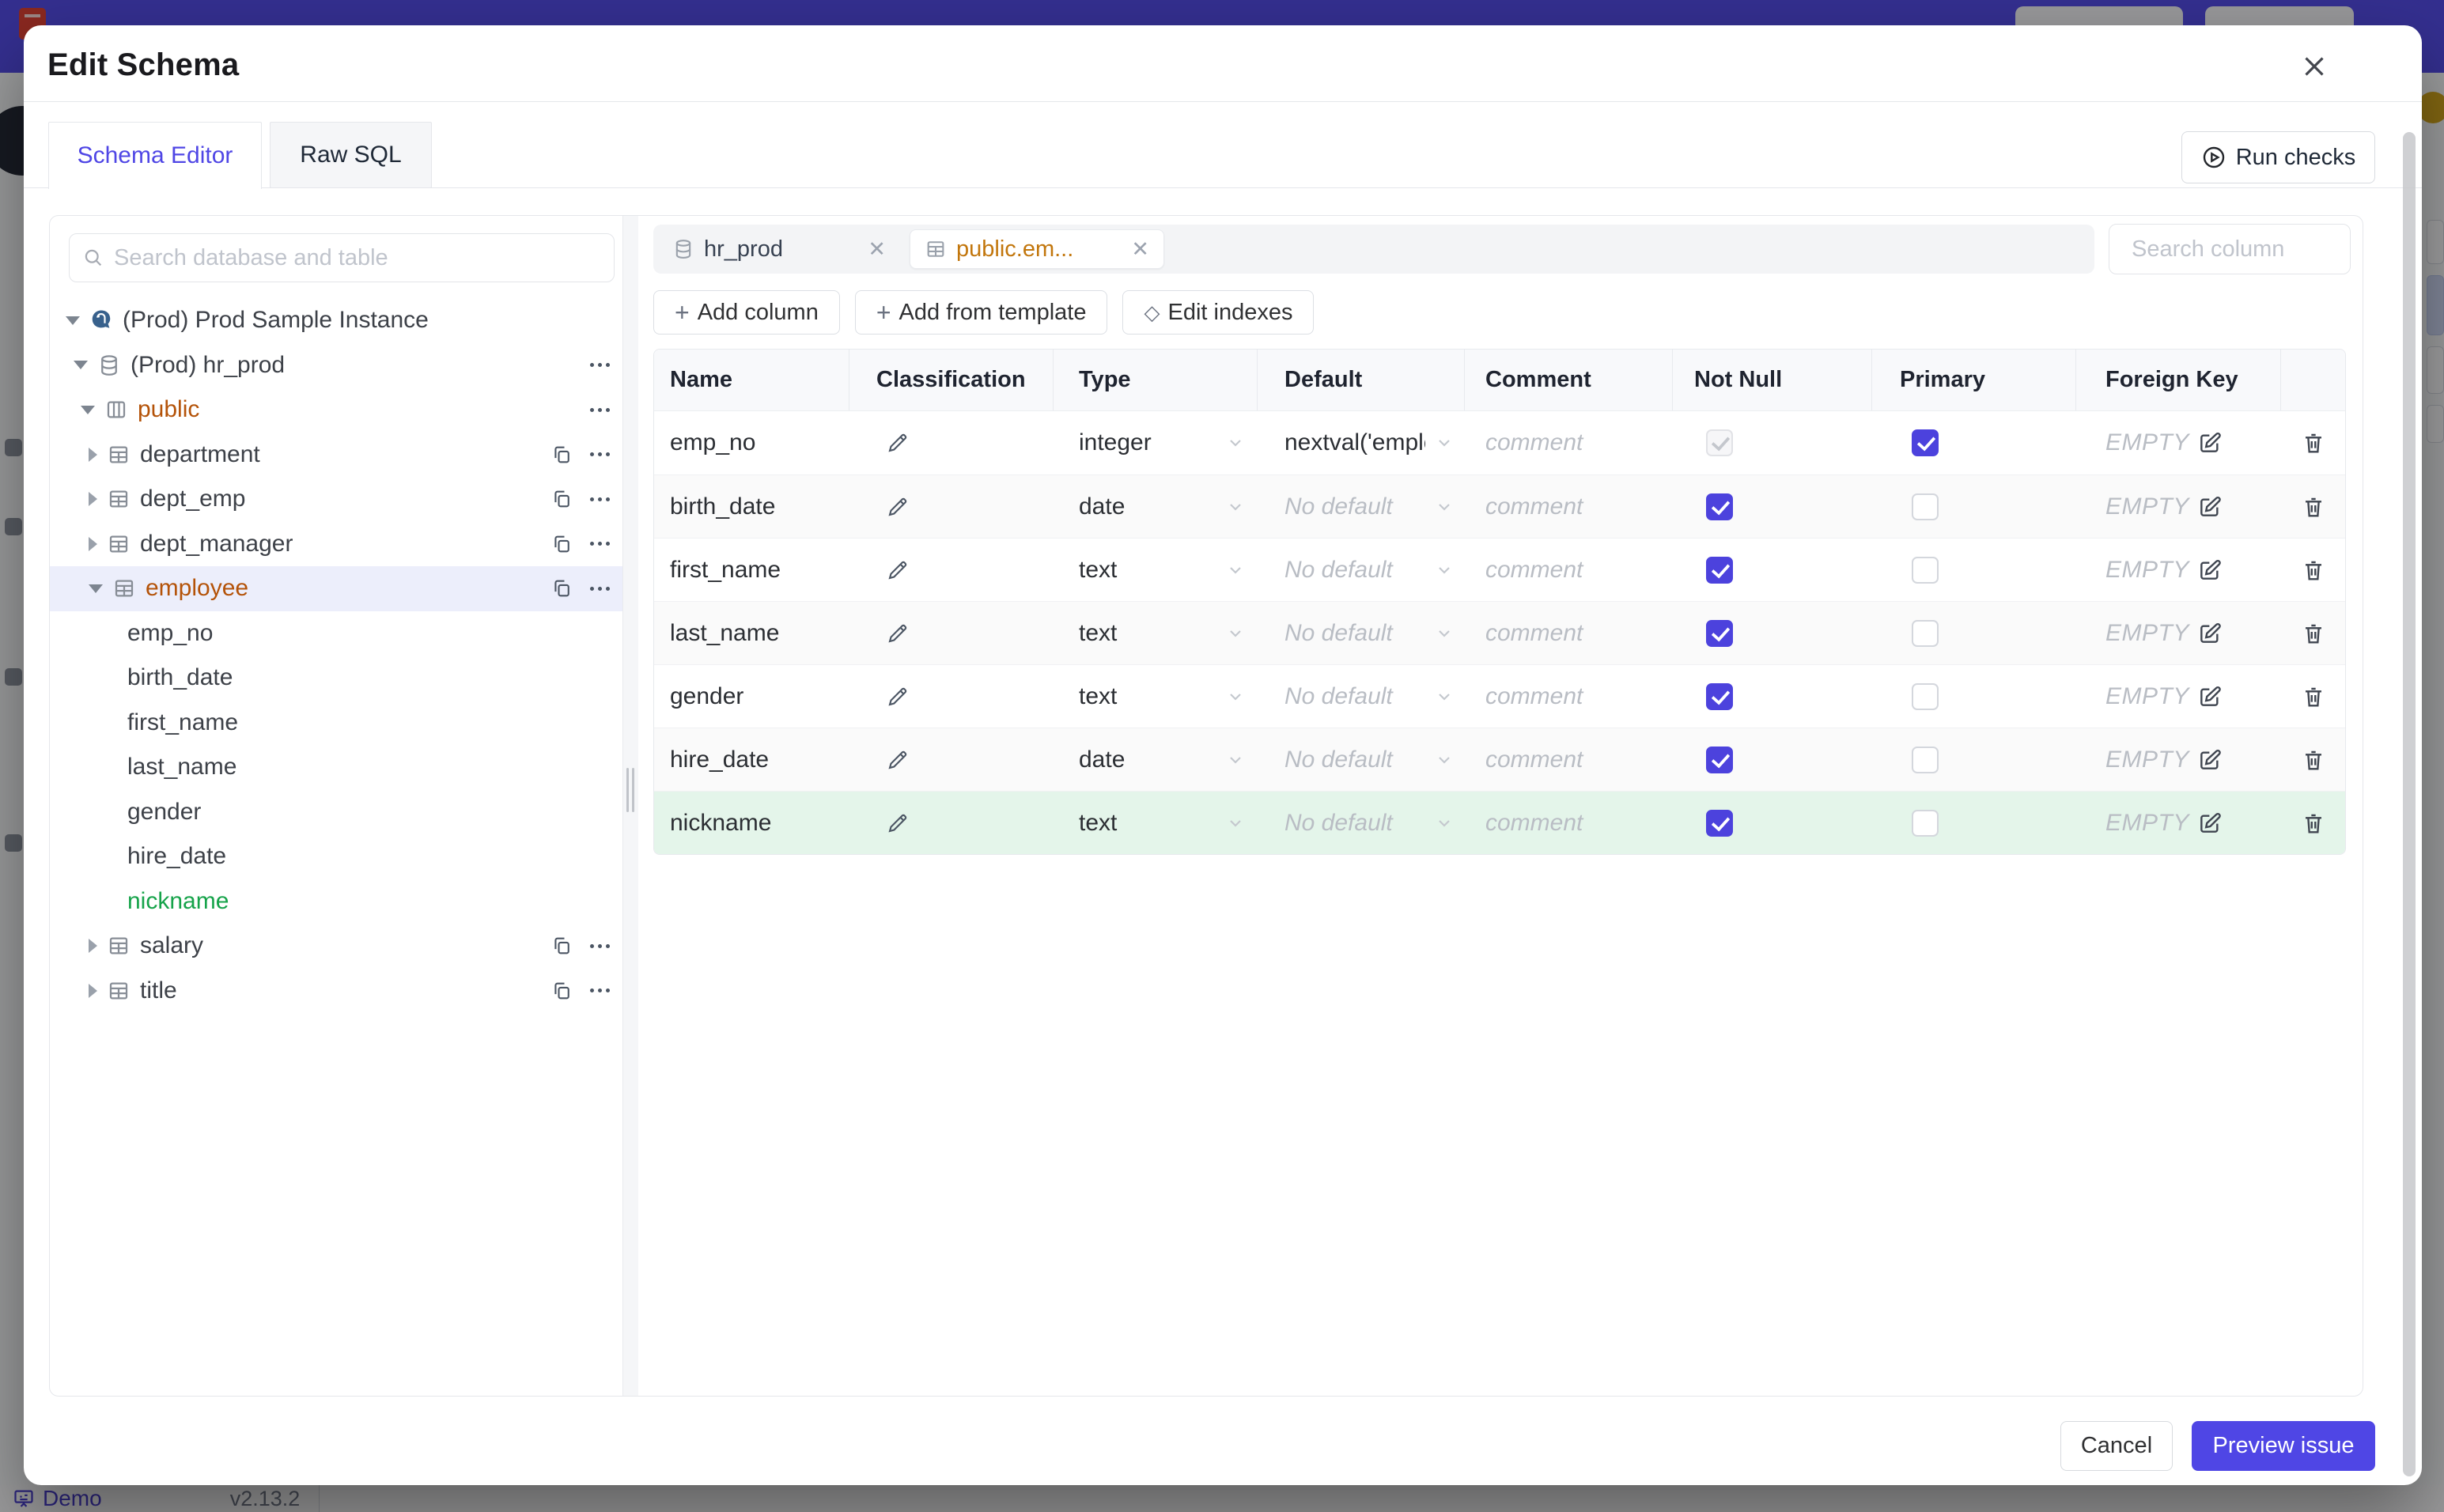 The width and height of the screenshot is (2444, 1512). Describe the element at coordinates (336, 813) in the screenshot. I see `tree-item-column-gender: gender` at that location.